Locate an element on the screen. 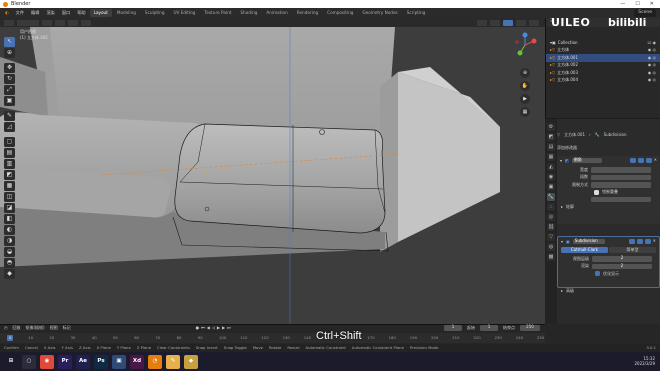  minimize-button: — is located at coordinates (622, 4).